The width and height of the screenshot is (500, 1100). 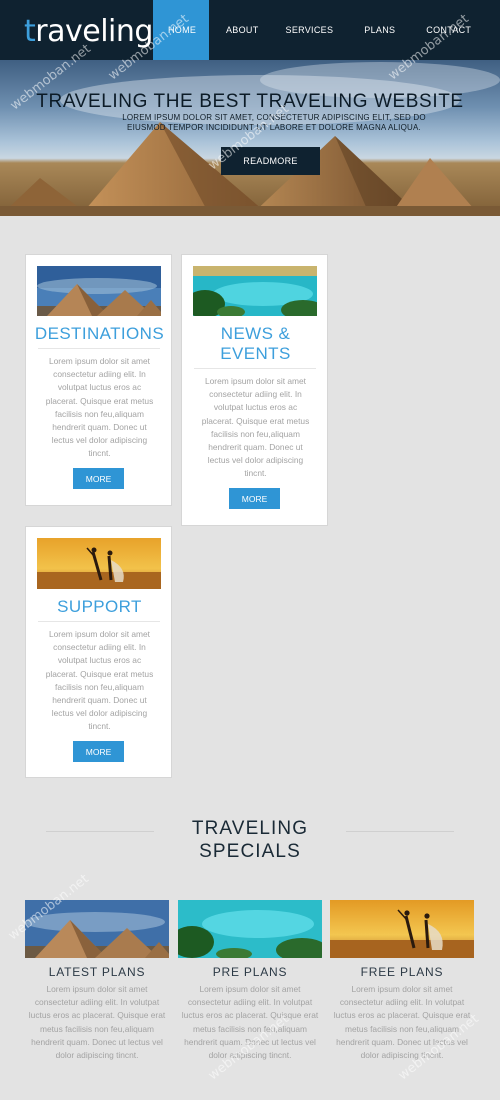 I want to click on nav-plans: PLANS, so click(x=364, y=30).